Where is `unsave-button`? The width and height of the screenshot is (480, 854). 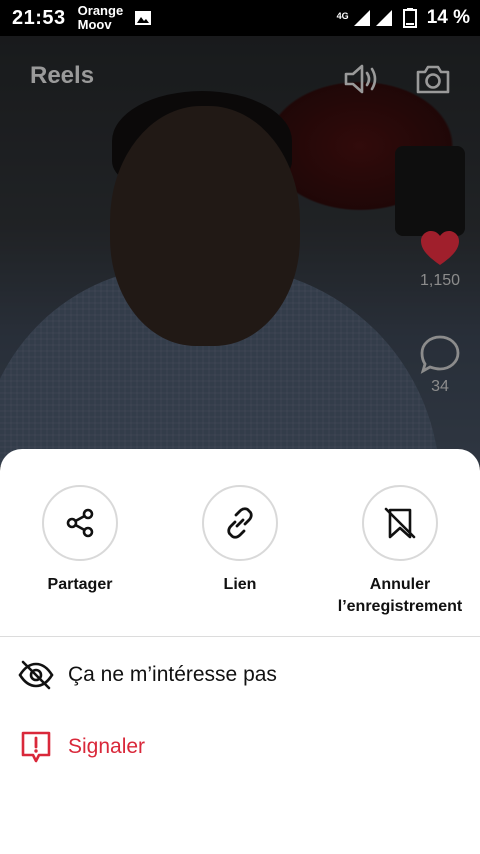
unsave-button is located at coordinates (400, 523).